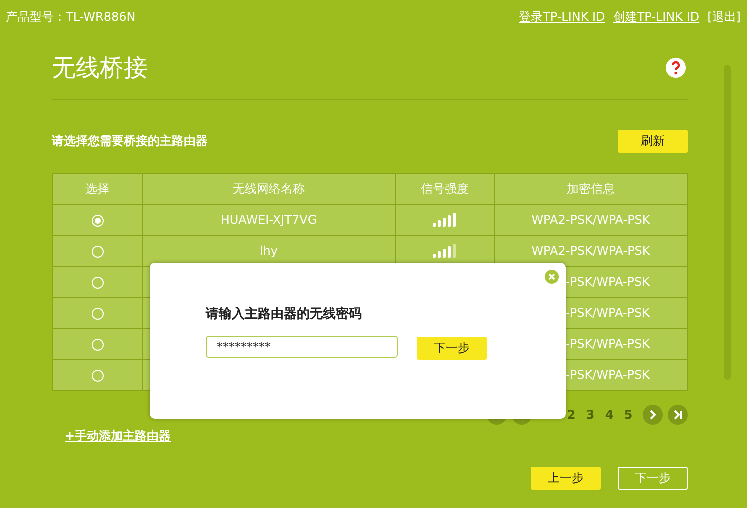 The image size is (747, 508). I want to click on column-header: 选择, so click(97, 189).